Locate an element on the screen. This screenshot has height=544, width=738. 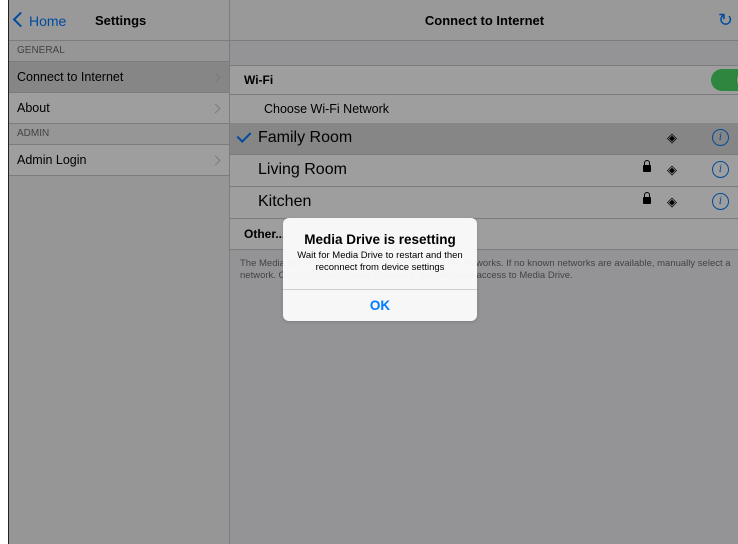
back-button: Home is located at coordinates (39, 20).